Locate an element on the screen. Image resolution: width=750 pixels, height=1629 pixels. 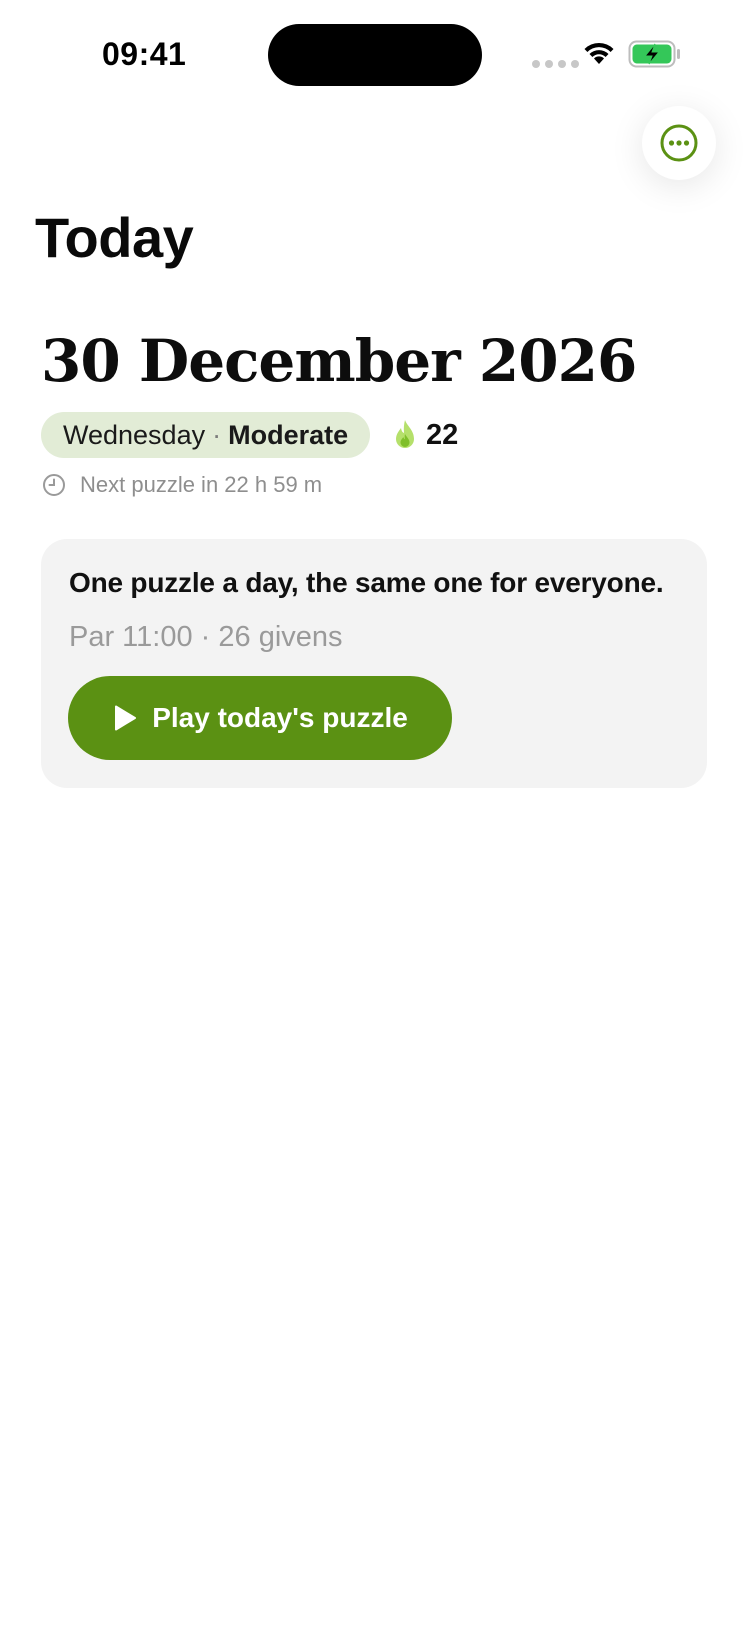
day-difficulty-pill: Wednesday · Moderate is located at coordinates (206, 435).